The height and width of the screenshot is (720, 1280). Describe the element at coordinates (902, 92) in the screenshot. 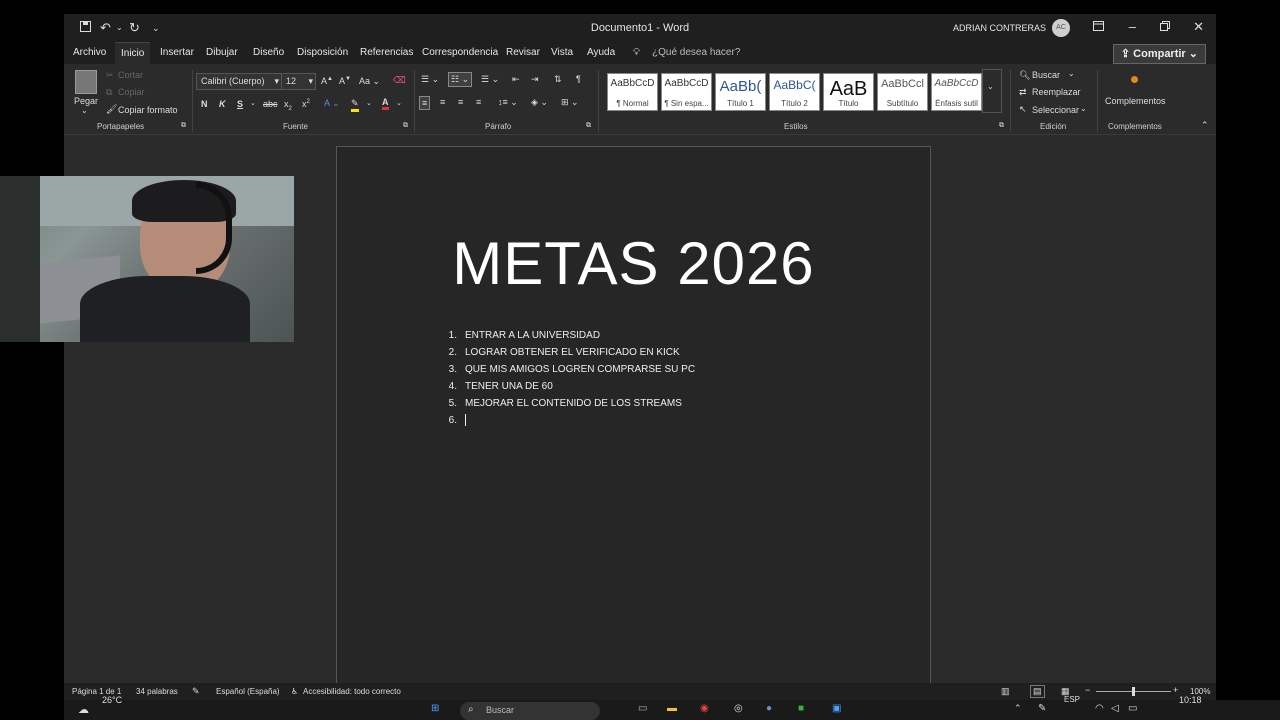

I see `style-item: AaBbCcl Subtítulo` at that location.